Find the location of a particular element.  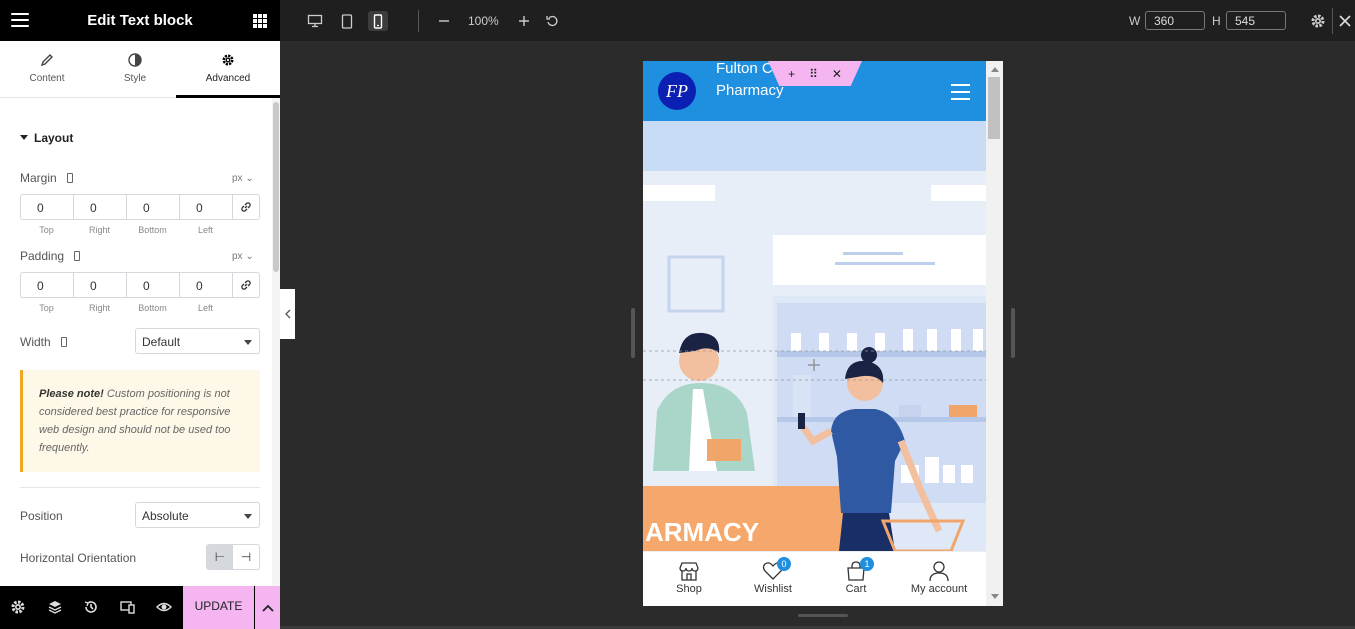

settings-gear-icon is located at coordinates (1318, 21).